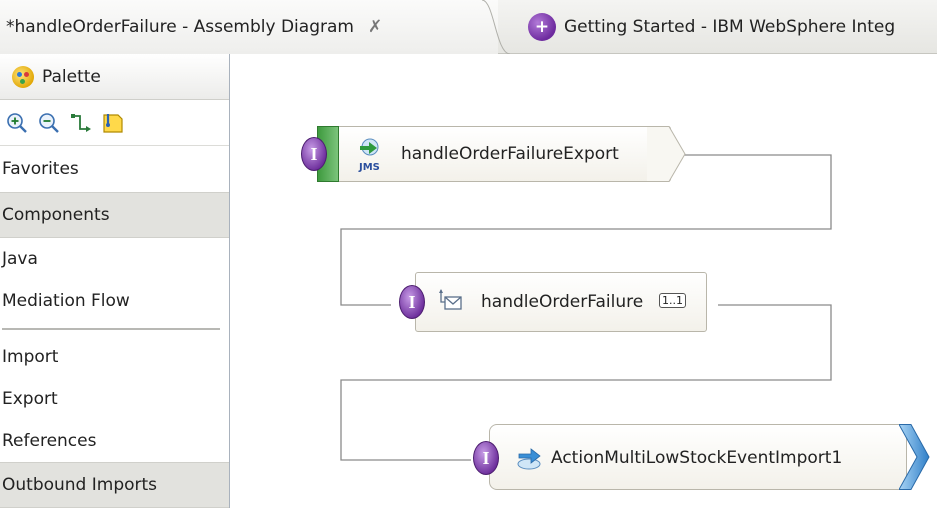 This screenshot has height=508, width=937. Describe the element at coordinates (730, 27) in the screenshot. I see `tab-getting-started-label: Getting Started - IBM WebSphere Integ` at that location.